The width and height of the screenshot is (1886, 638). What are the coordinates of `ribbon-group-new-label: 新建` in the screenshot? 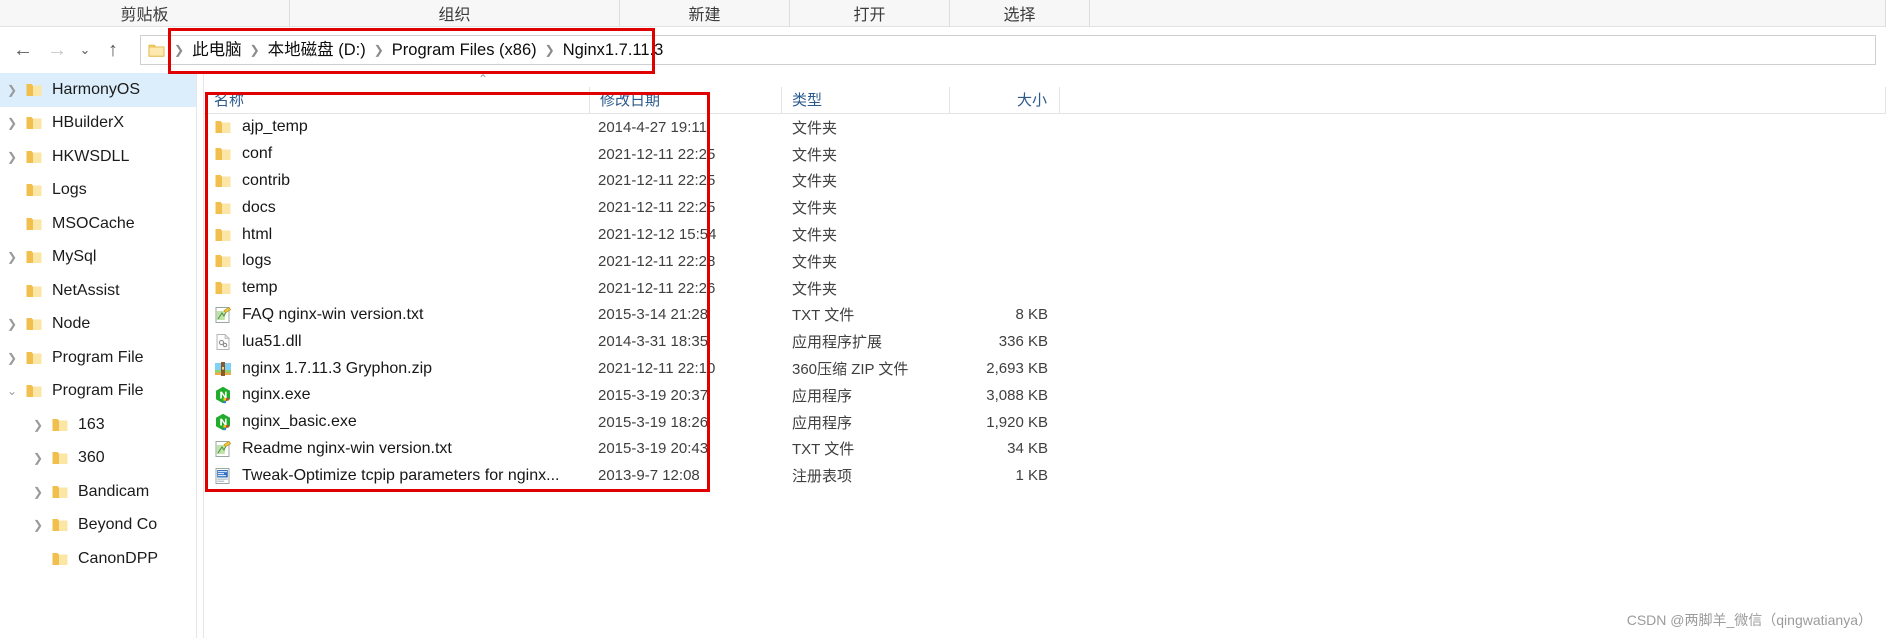 It's located at (704, 15).